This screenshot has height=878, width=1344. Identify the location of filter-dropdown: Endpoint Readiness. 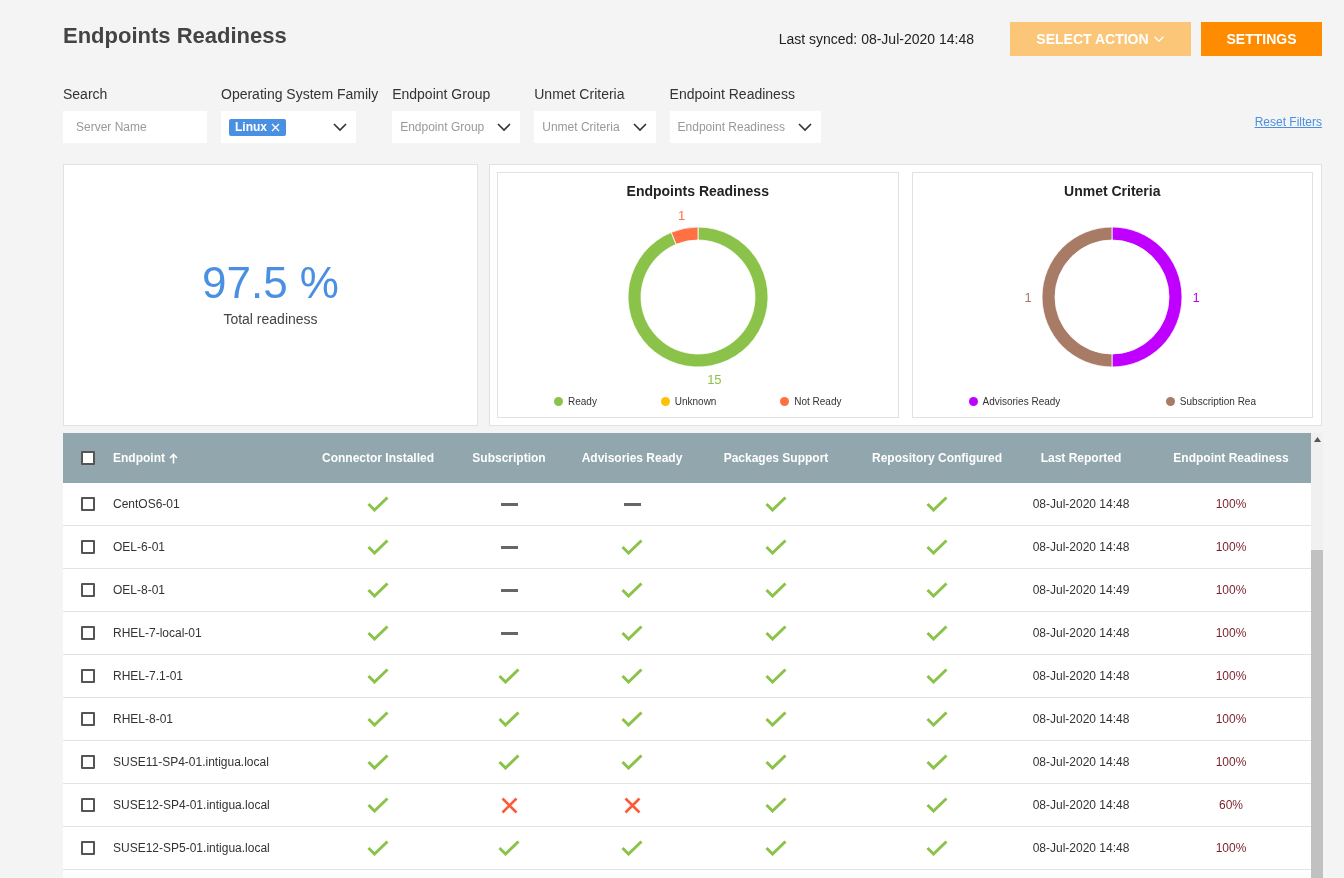
(745, 127).